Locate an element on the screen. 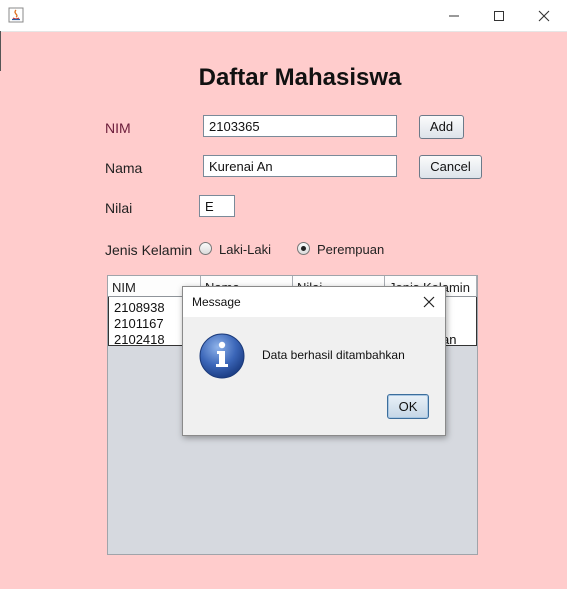 The image size is (567, 589). java-app-icon is located at coordinates (16, 15).